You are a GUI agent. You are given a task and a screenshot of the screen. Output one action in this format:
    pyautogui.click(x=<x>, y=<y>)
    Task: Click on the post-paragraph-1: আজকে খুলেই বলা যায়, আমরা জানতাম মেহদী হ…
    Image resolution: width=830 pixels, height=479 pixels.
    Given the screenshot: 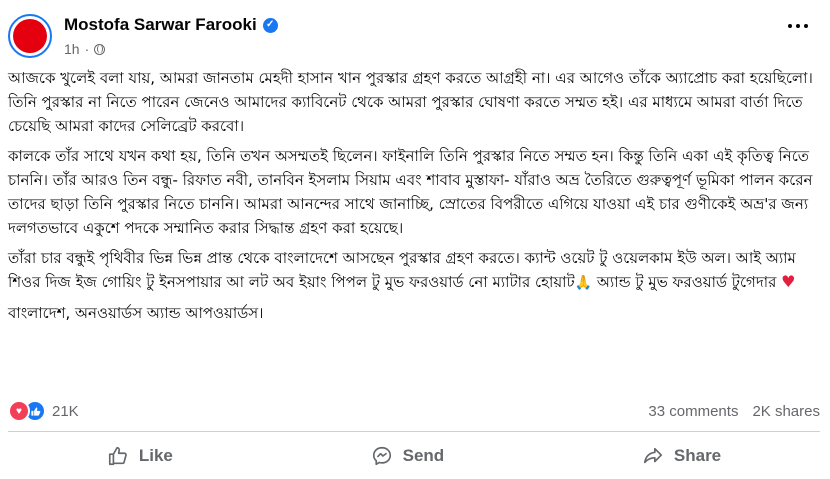 What is the action you would take?
    pyautogui.click(x=410, y=102)
    